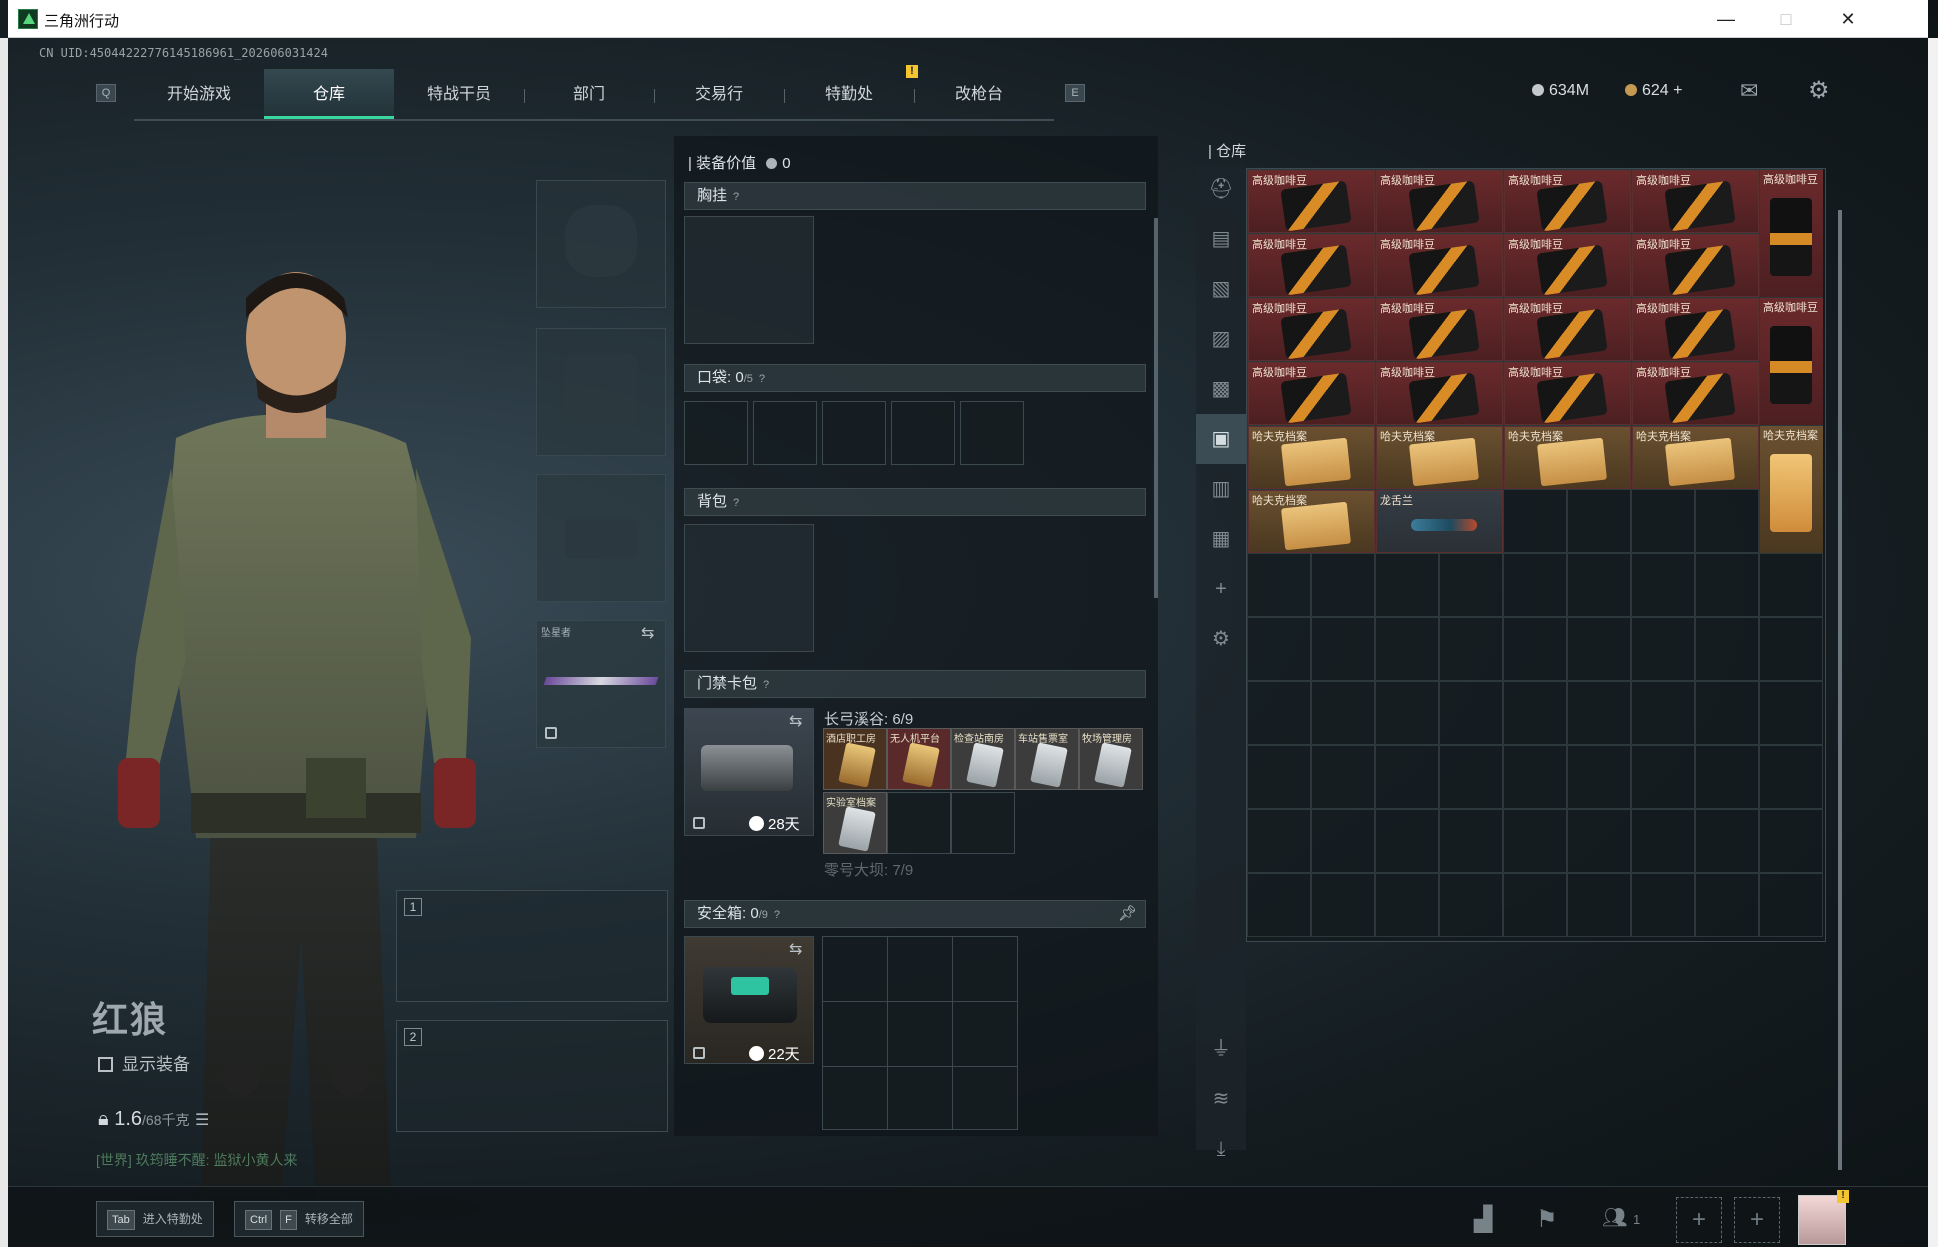 The width and height of the screenshot is (1938, 1247). I want to click on tab-start-game: 开始游戏, so click(199, 94).